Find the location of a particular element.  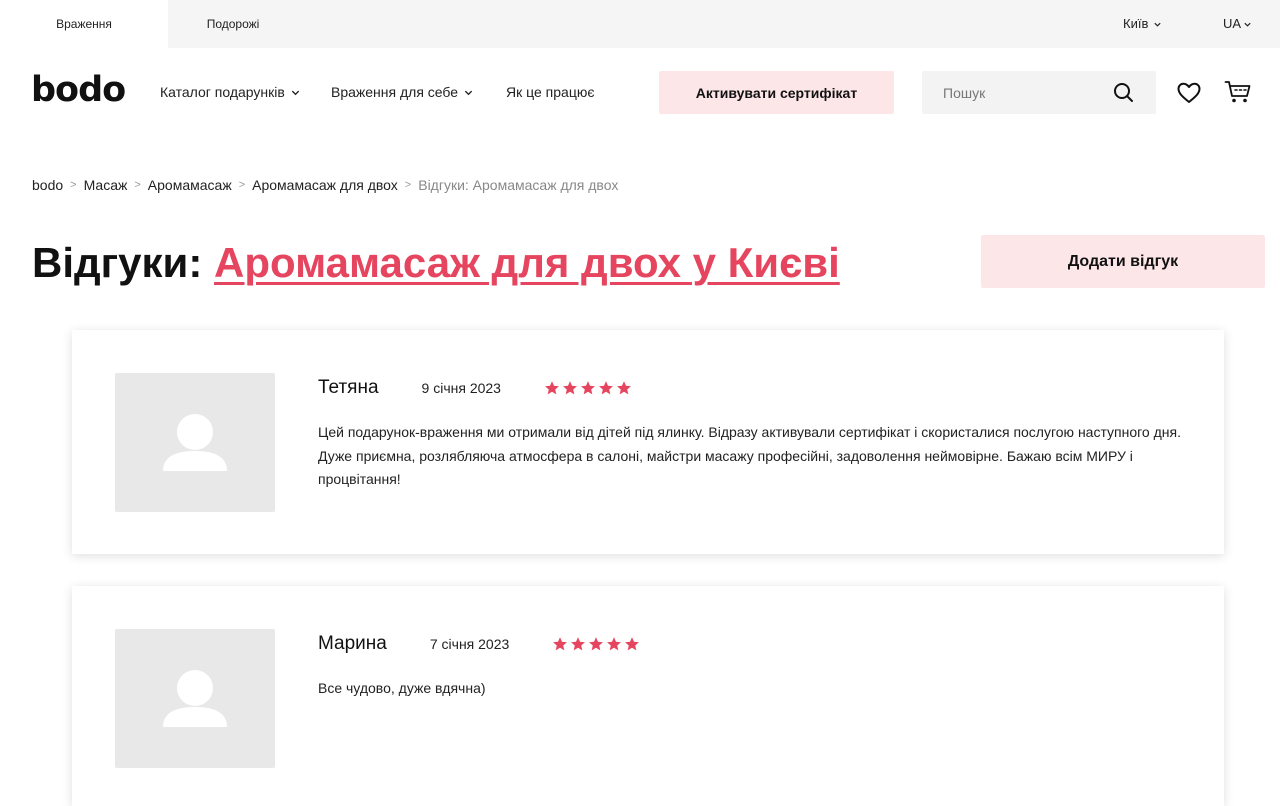

language-label: UA is located at coordinates (1232, 23).